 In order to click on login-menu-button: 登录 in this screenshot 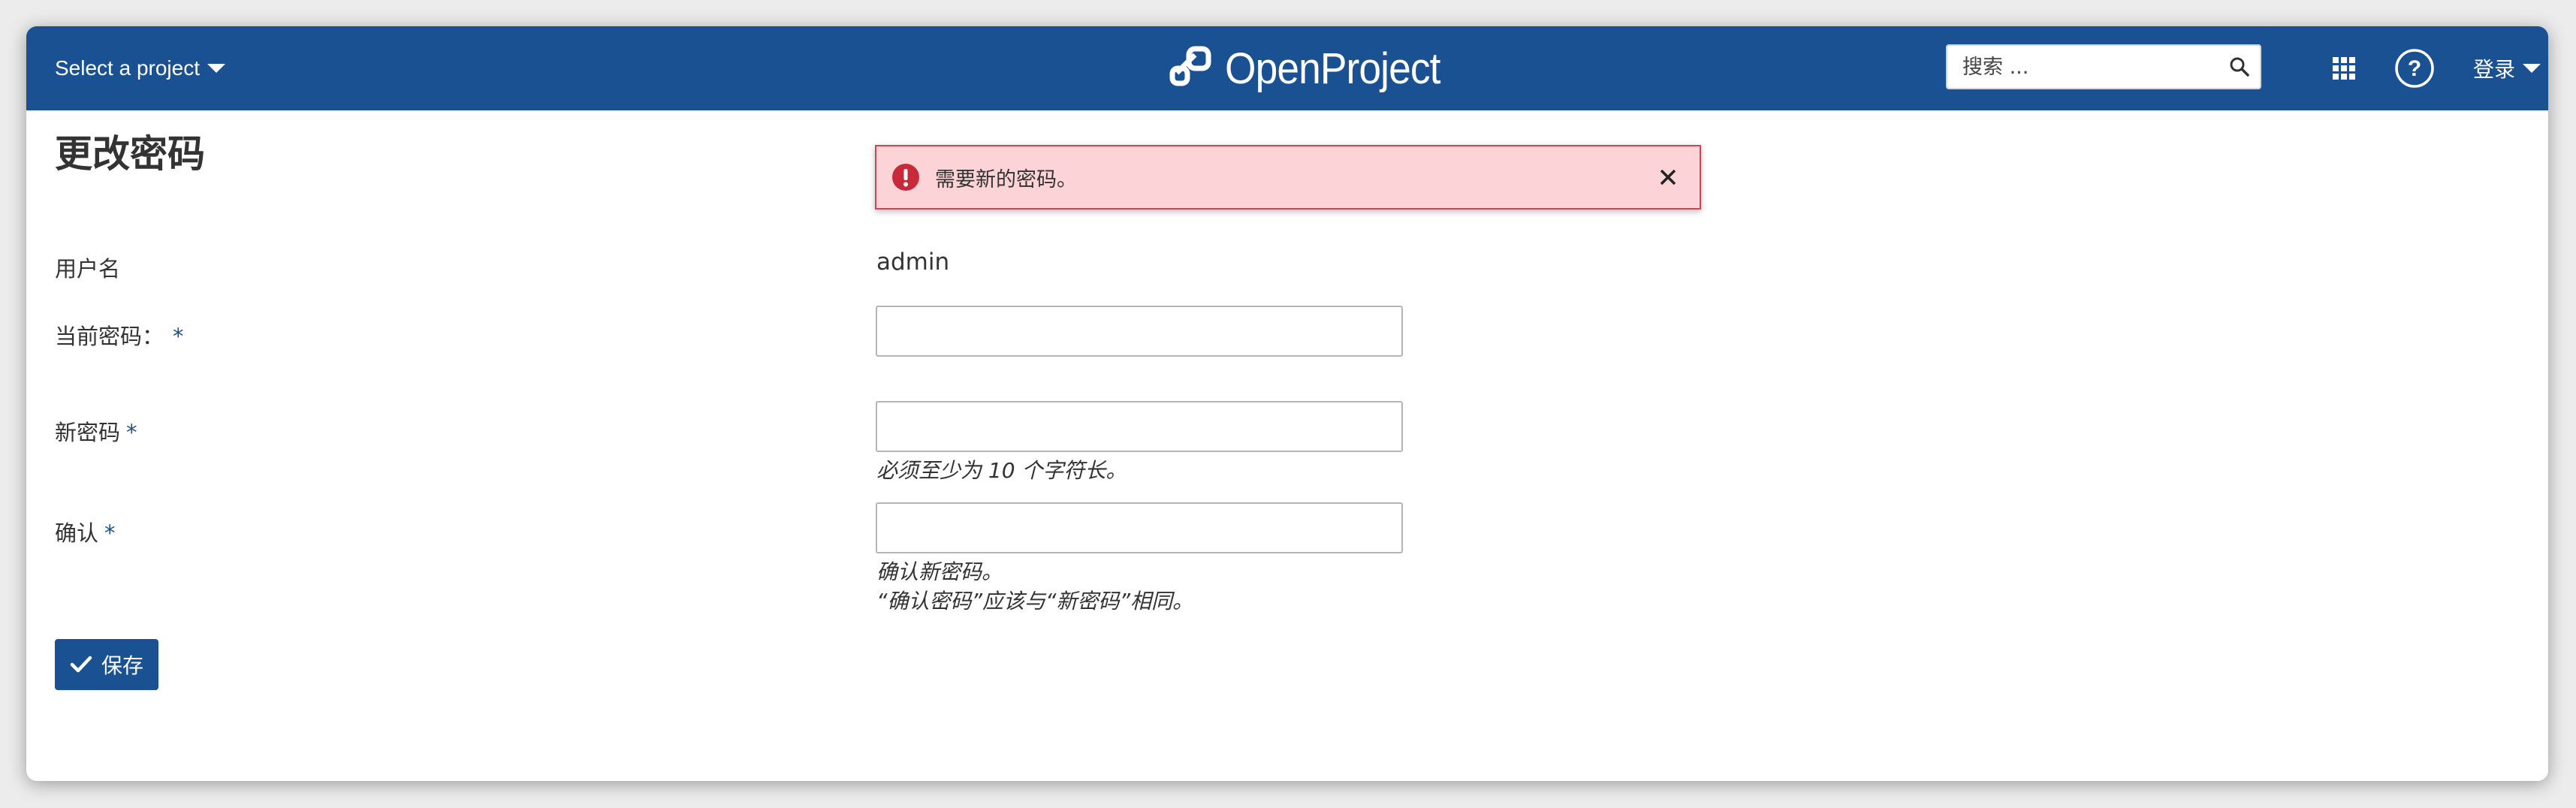, I will do `click(2507, 68)`.